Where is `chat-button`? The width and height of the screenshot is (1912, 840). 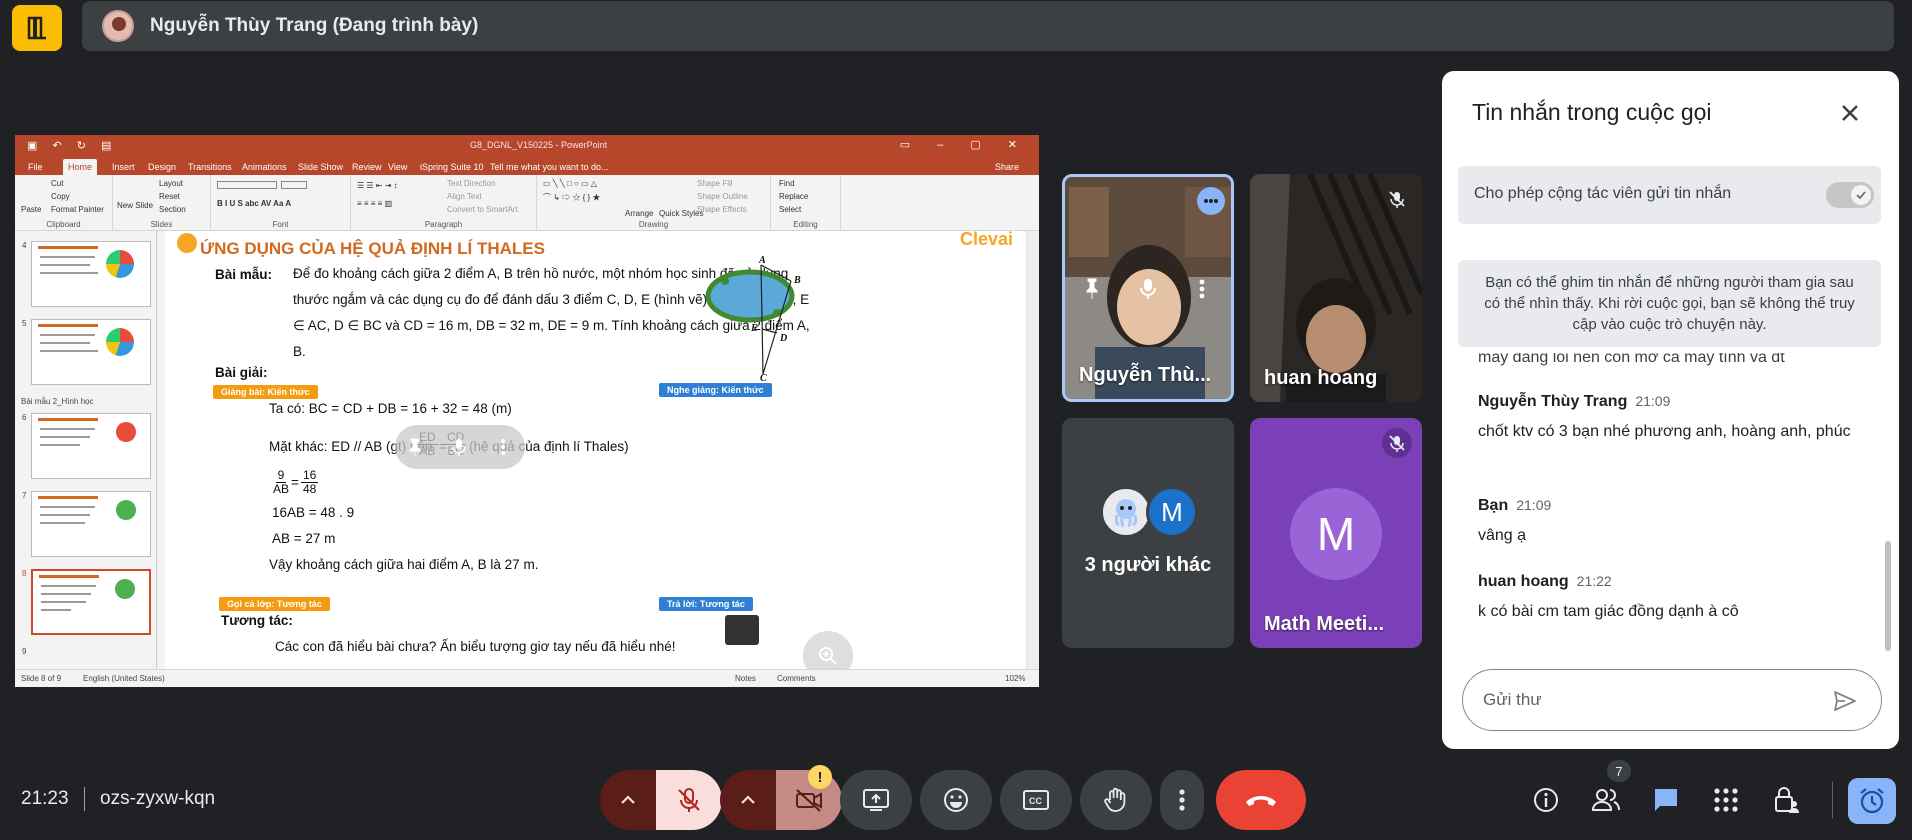
chat-button is located at coordinates (1666, 800).